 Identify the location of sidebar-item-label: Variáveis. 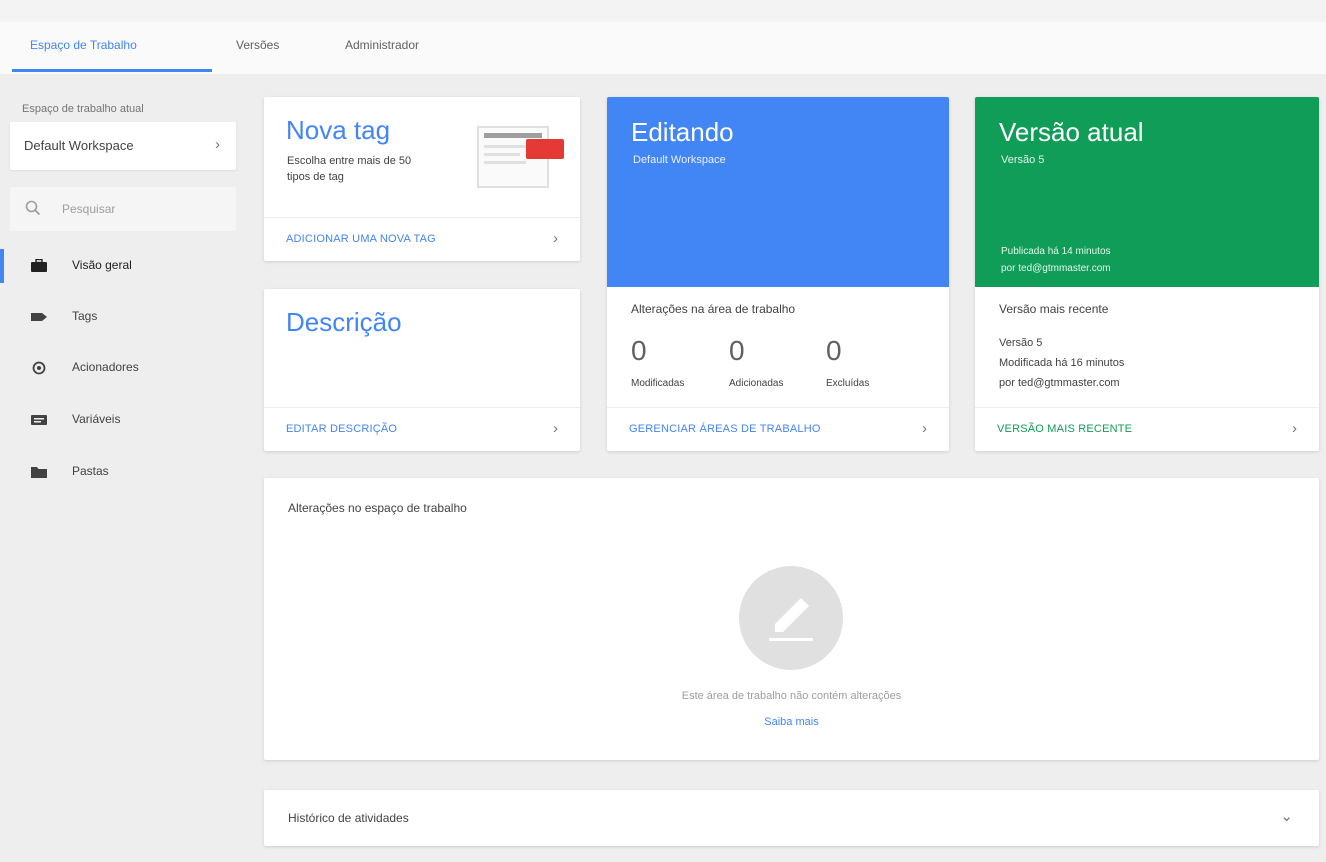
(96, 419).